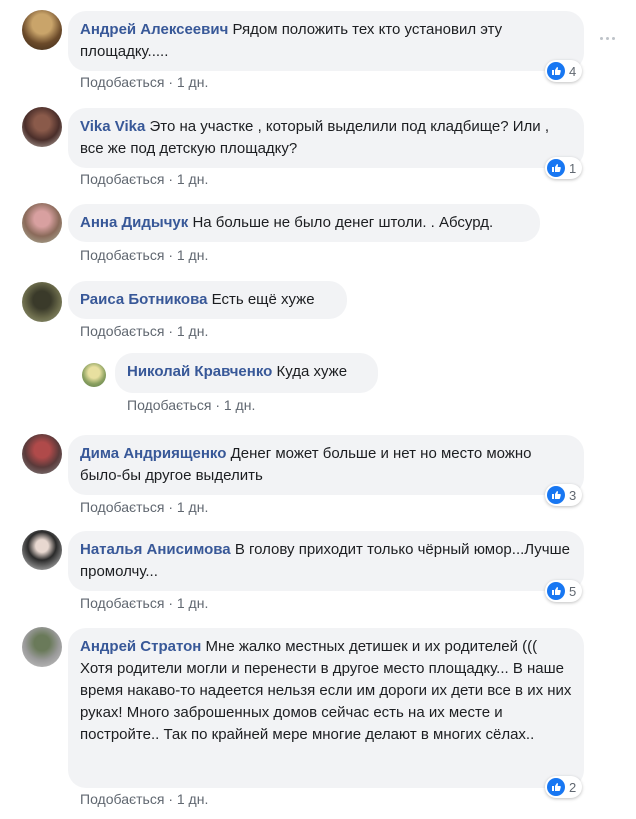 The image size is (636, 819). Describe the element at coordinates (143, 299) in the screenshot. I see `comment-author: Раиса Ботникова` at that location.